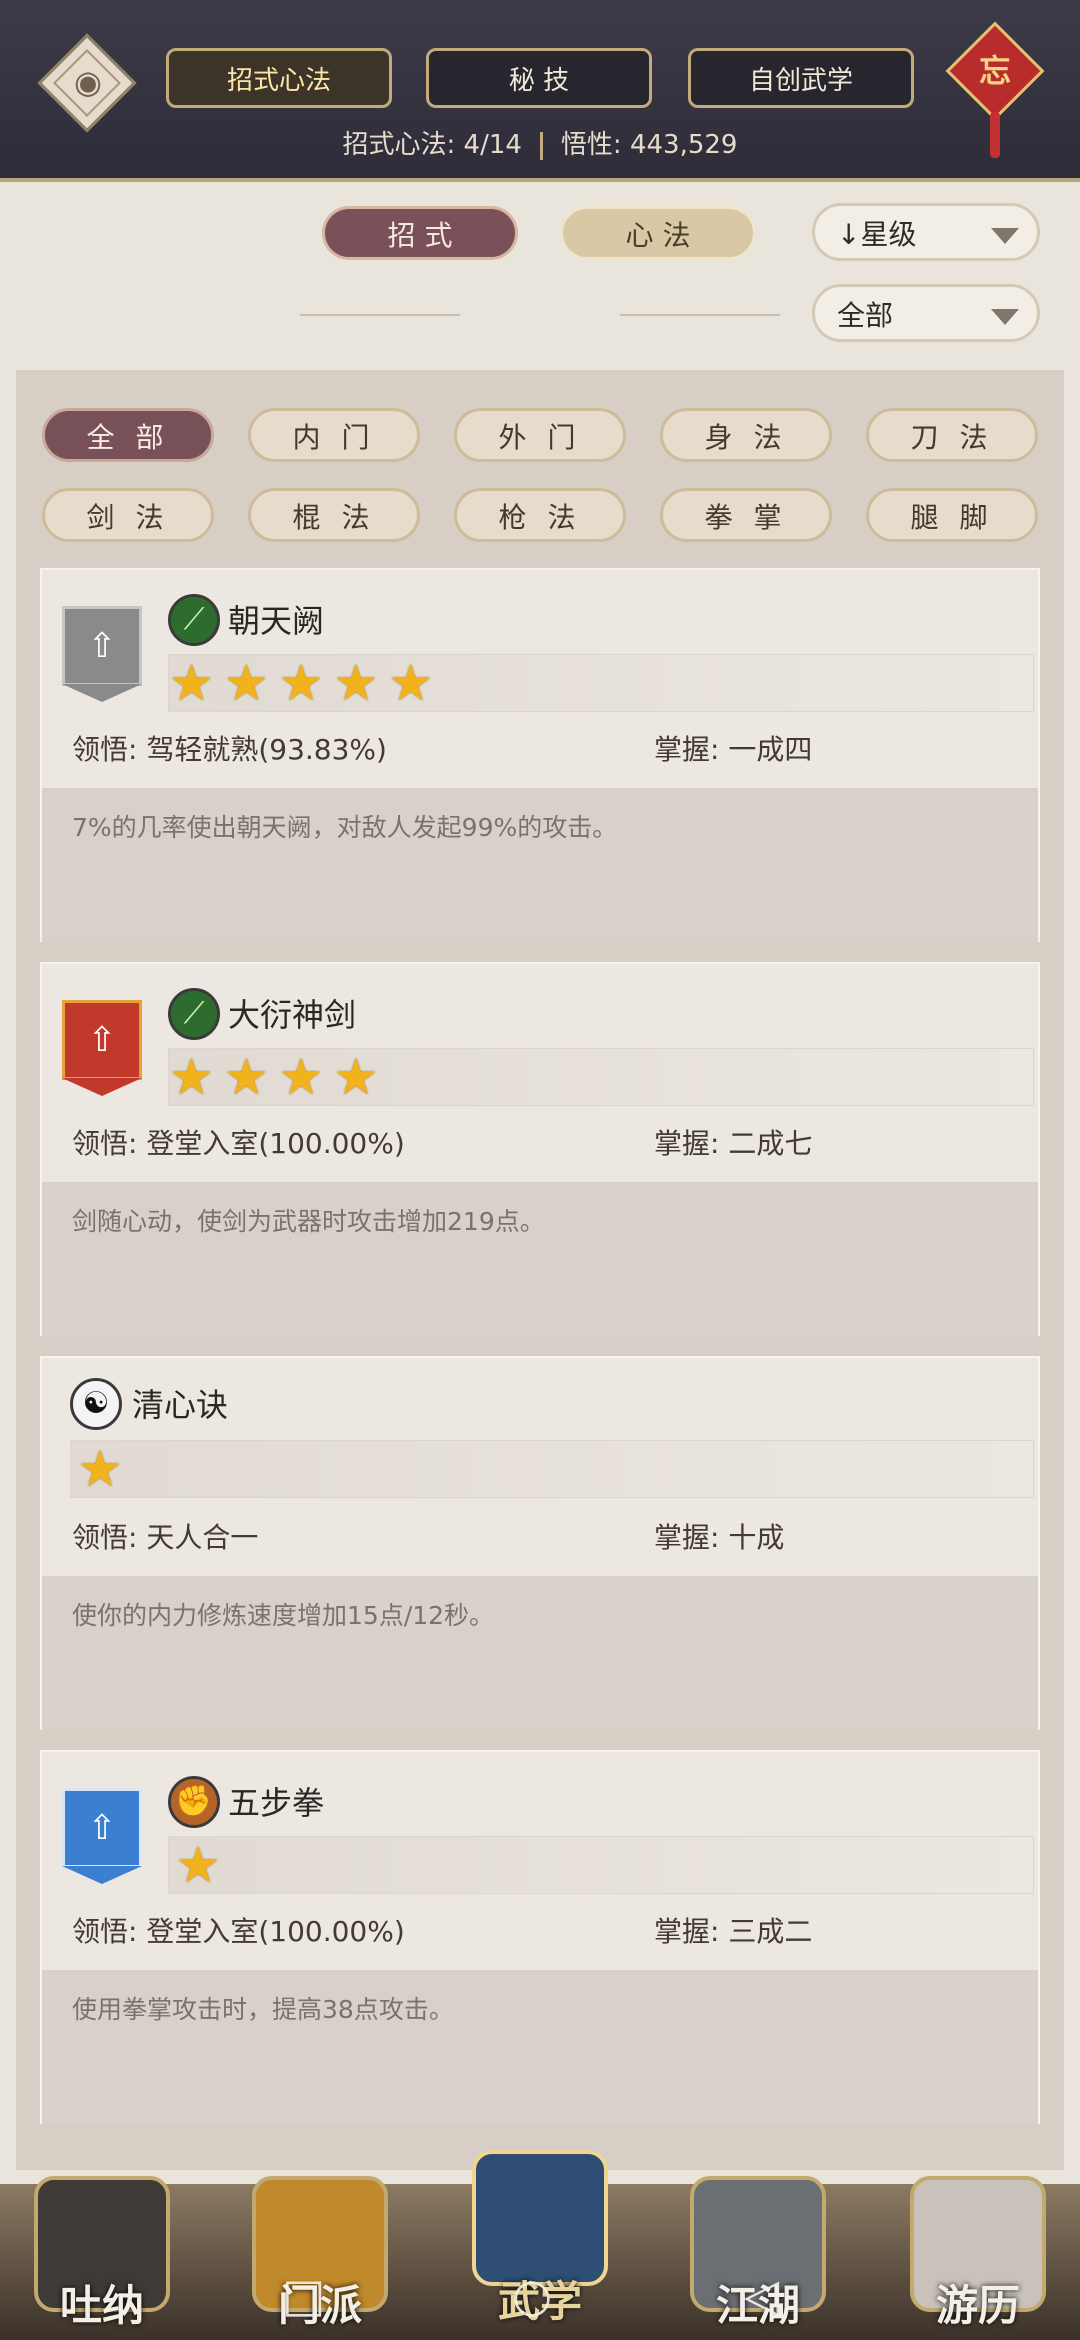 Image resolution: width=1080 pixels, height=2340 pixels. What do you see at coordinates (865, 315) in the screenshot?
I see `filter-dropdown-value: 全部` at bounding box center [865, 315].